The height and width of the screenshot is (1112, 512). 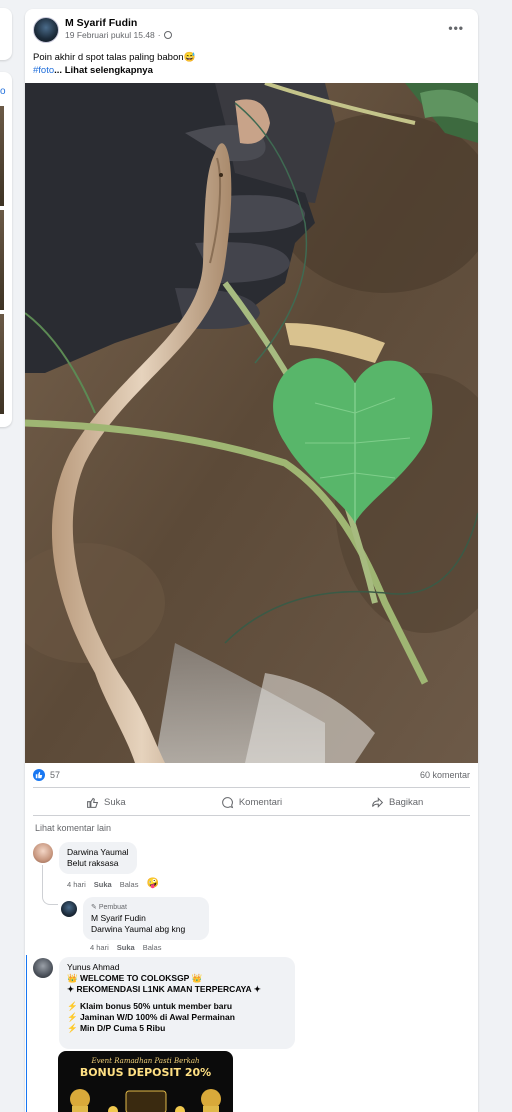 I want to click on comment-count: 60 komentar, so click(x=445, y=775).